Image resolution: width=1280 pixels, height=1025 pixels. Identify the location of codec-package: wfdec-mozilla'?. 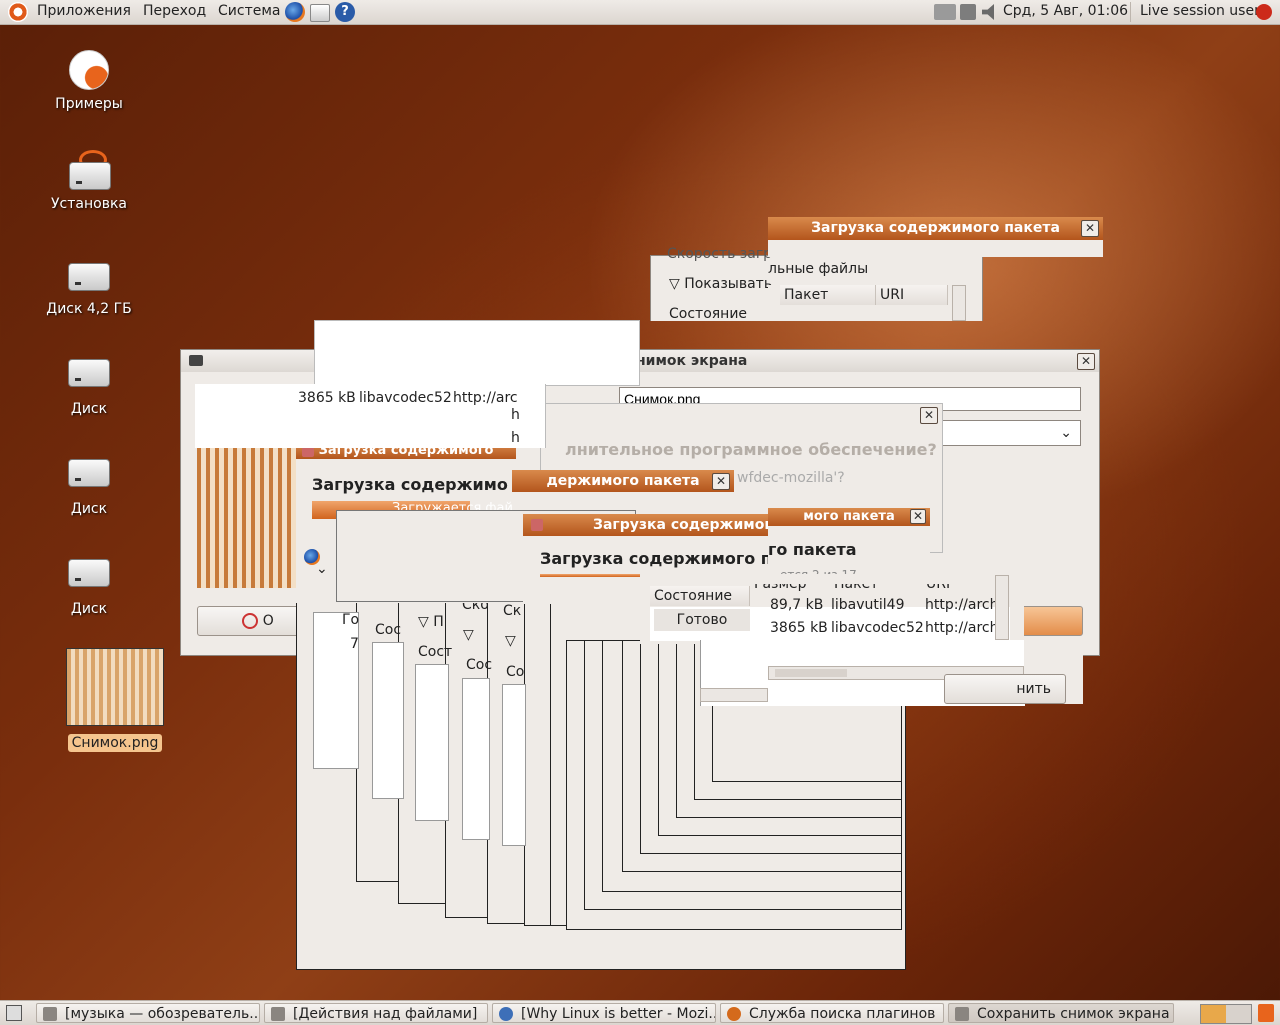
(791, 478).